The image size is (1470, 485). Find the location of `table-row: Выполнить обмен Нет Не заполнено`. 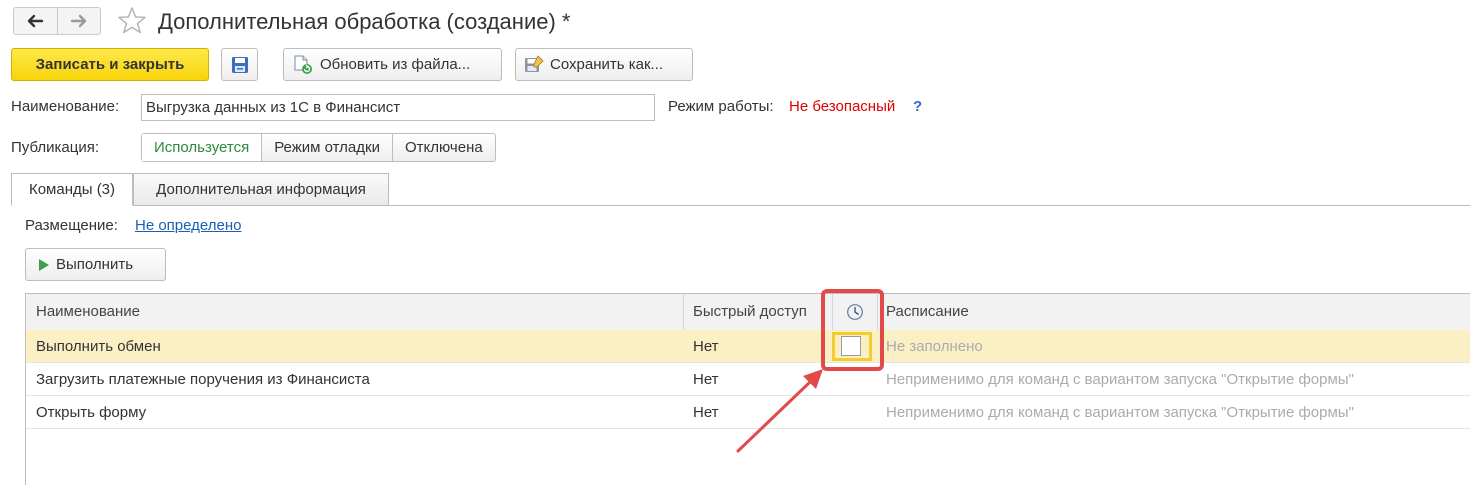

table-row: Выполнить обмен Нет Не заполнено is located at coordinates (748, 346).